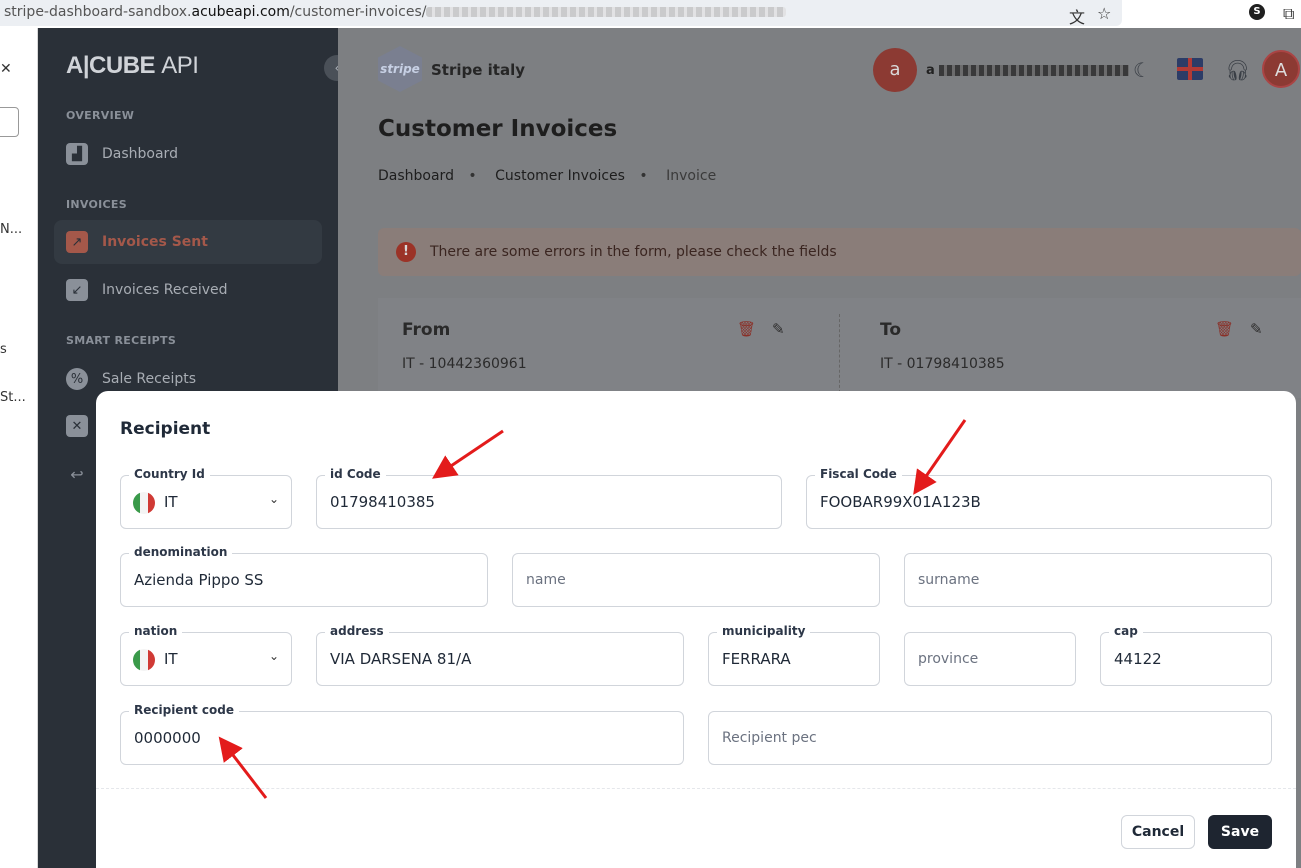 This screenshot has width=1301, height=868. What do you see at coordinates (949, 580) in the screenshot?
I see `field-placeholder: surname` at bounding box center [949, 580].